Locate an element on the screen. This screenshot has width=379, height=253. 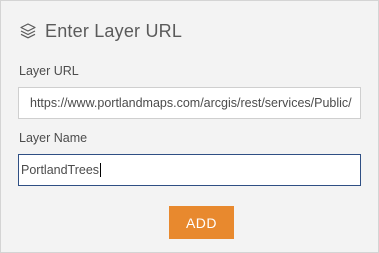
add-button: ADD is located at coordinates (201, 222).